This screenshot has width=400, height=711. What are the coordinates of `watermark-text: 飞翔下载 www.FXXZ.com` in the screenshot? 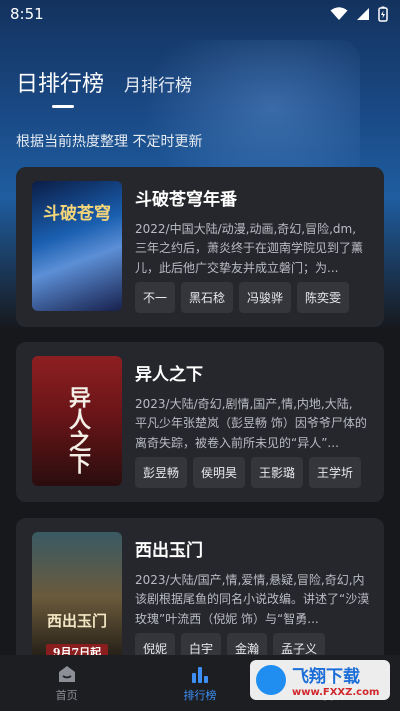 It's located at (335, 680).